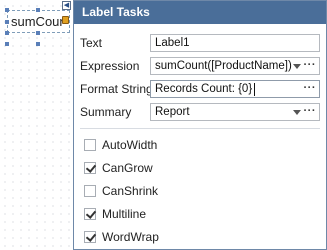 This screenshot has height=250, width=327. Describe the element at coordinates (7, 33) in the screenshot. I see `resize-handle-sw` at that location.